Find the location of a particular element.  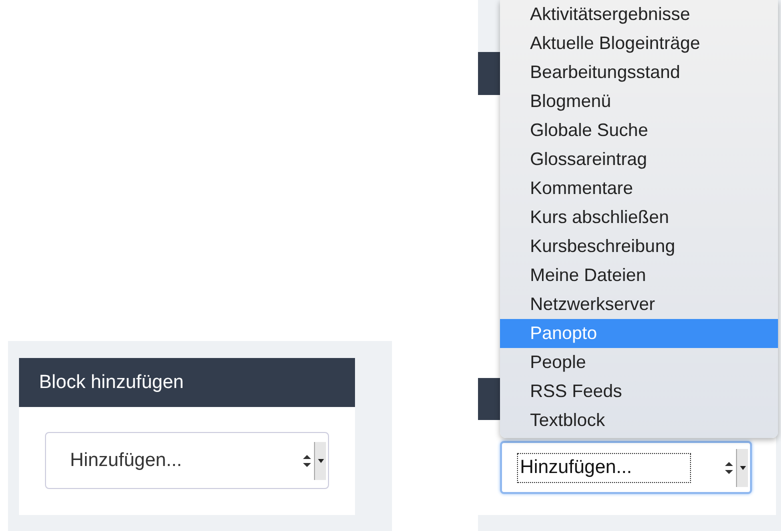

menu-item: Aktuelle Blogeinträge is located at coordinates (639, 43).